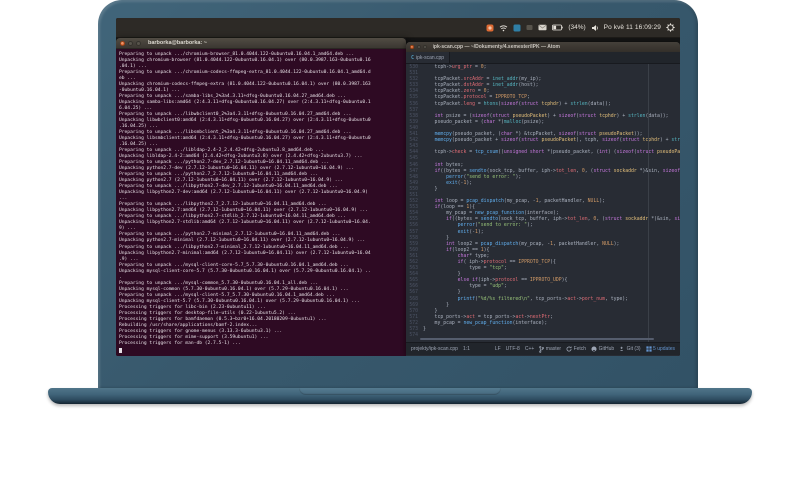  I want to click on laptop-hinge-groove, so click(400, 391).